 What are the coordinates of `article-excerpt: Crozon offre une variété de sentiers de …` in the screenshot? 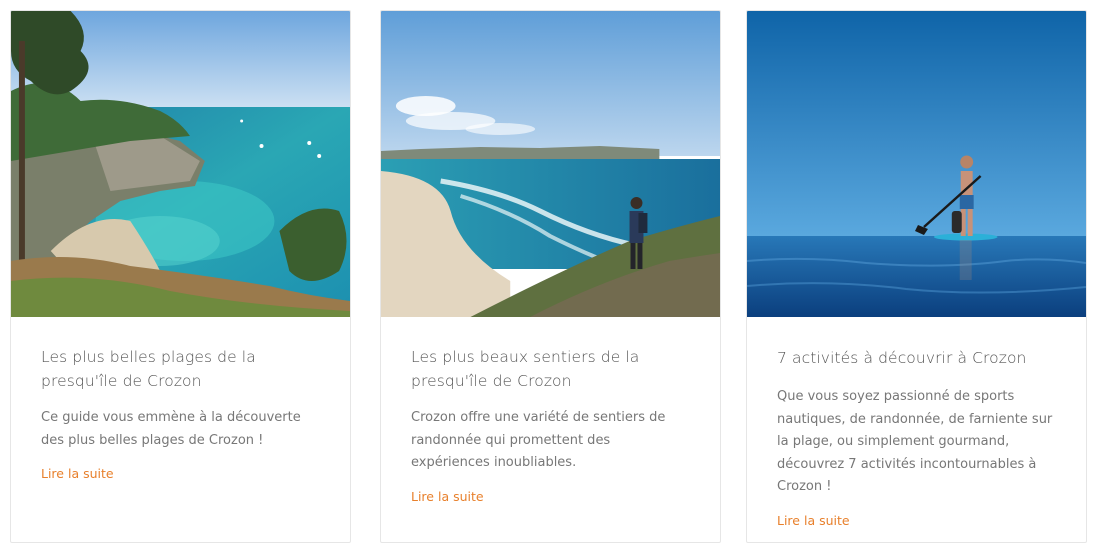 It's located at (538, 440).